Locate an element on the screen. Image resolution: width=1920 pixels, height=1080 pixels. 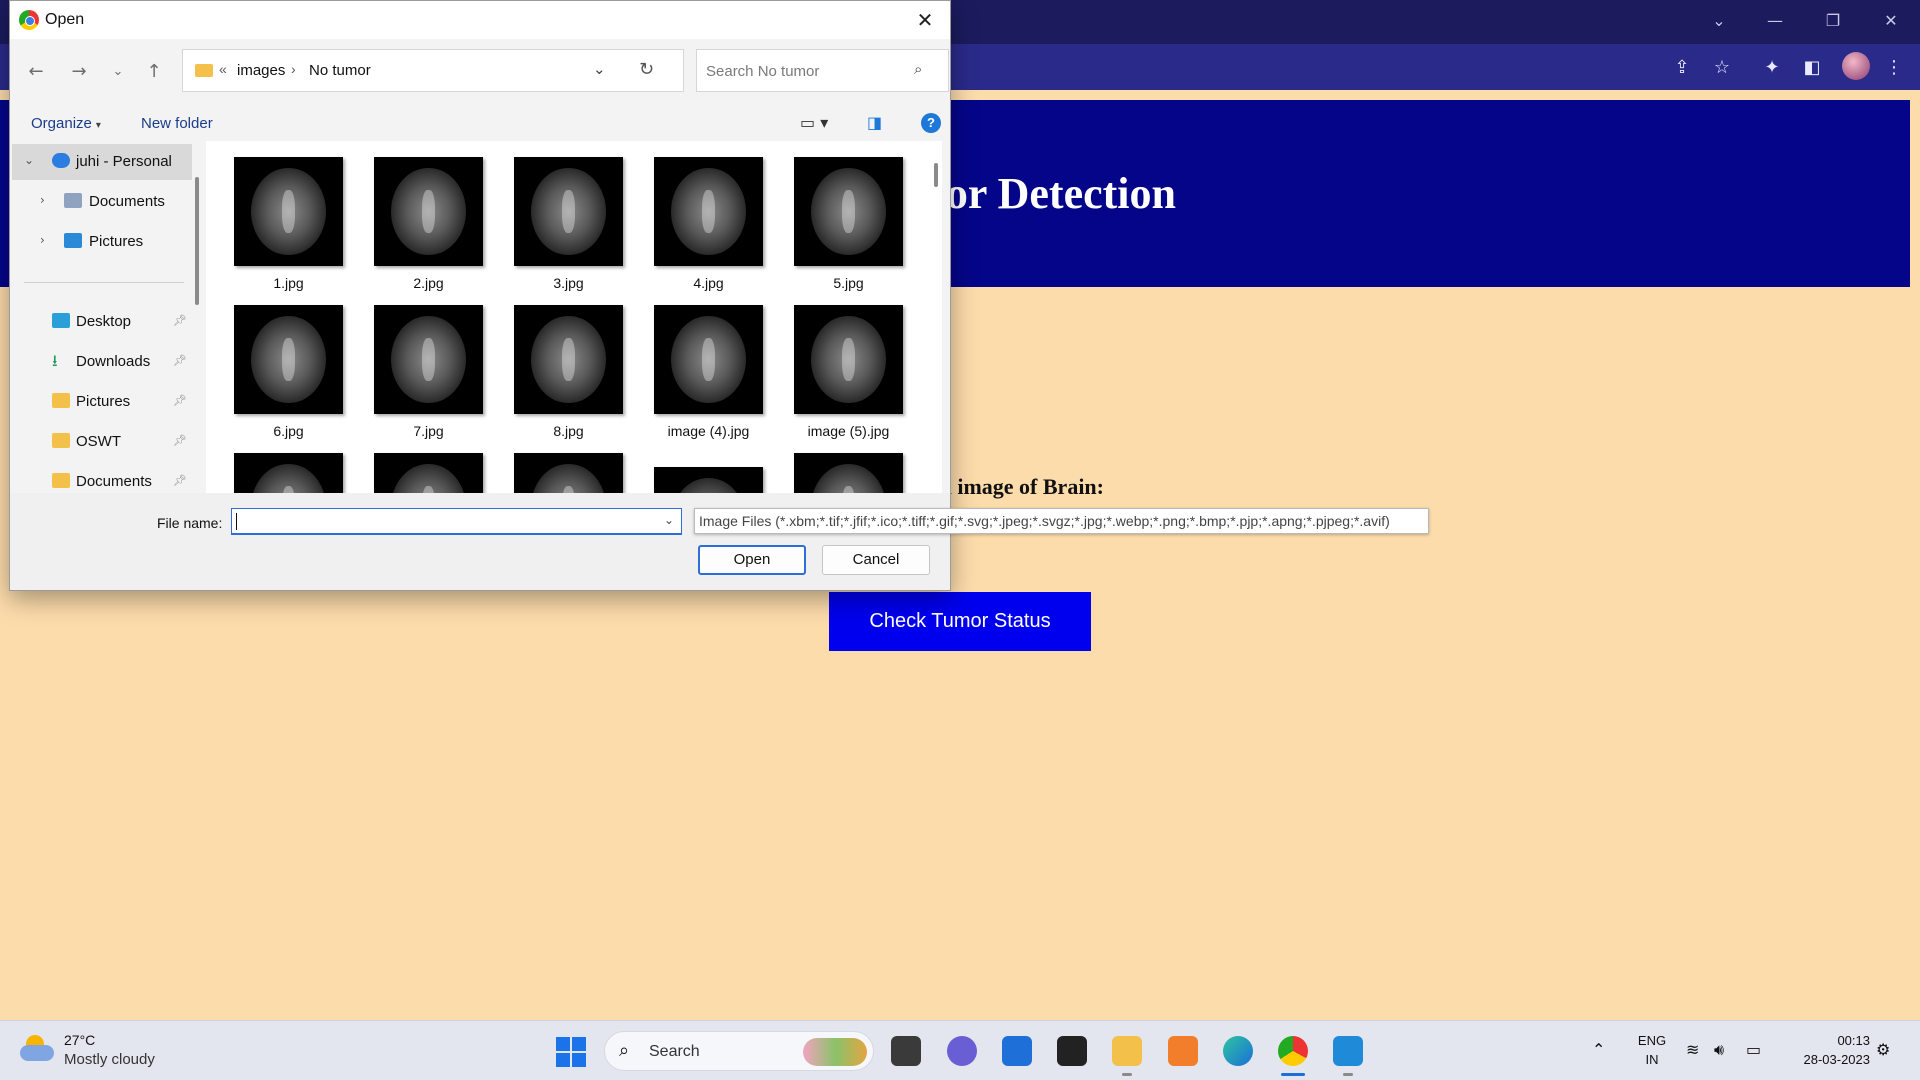
file-tile: 6.jpg is located at coordinates (281, 364).